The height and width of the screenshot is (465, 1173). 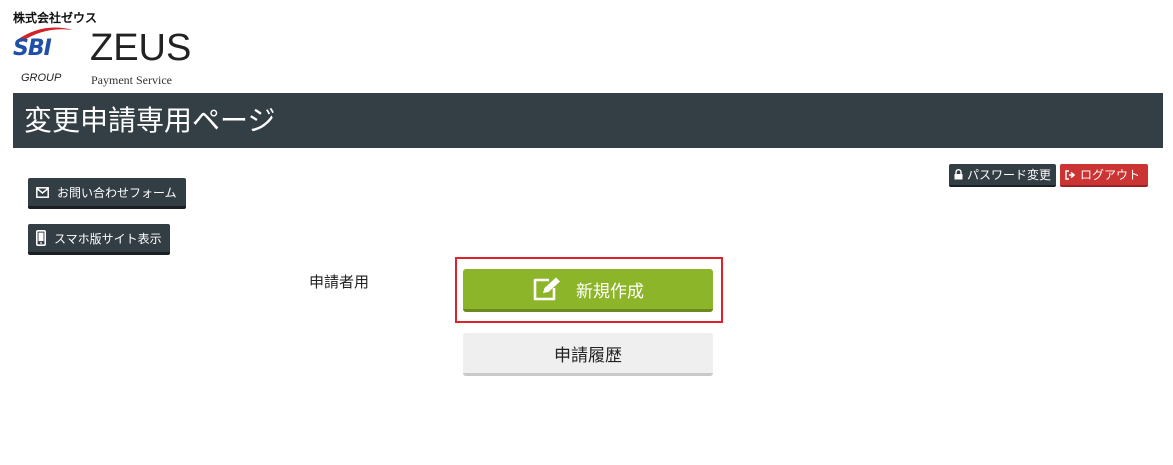 What do you see at coordinates (131, 80) in the screenshot?
I see `logo-payment-service: Payment Service` at bounding box center [131, 80].